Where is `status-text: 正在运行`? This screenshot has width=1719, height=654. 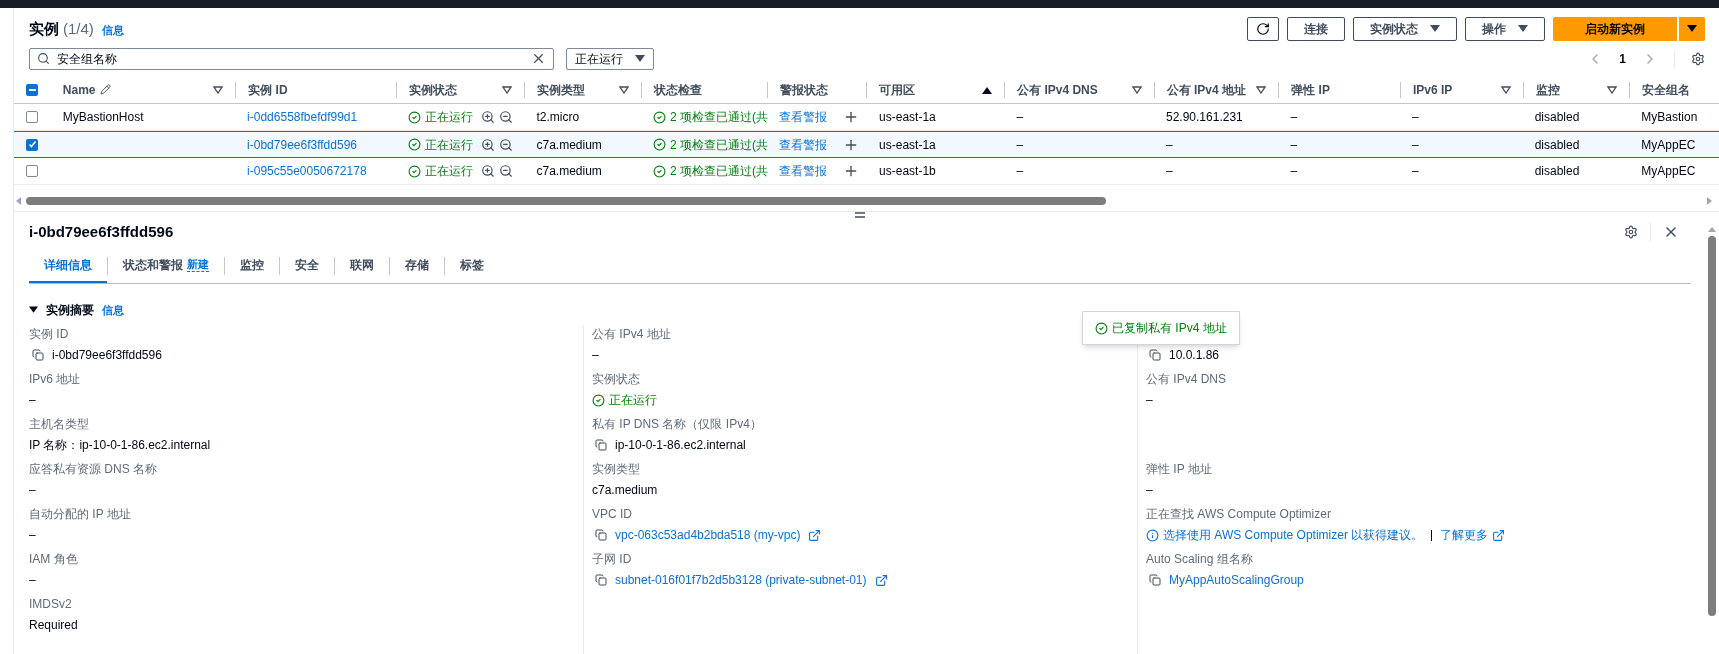
status-text: 正在运行 is located at coordinates (448, 145).